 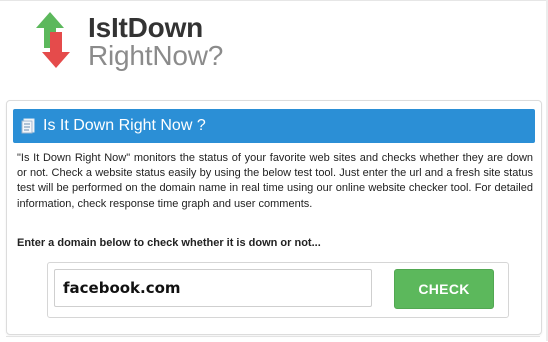 What do you see at coordinates (53, 40) in the screenshot?
I see `up-down-arrows-icon` at bounding box center [53, 40].